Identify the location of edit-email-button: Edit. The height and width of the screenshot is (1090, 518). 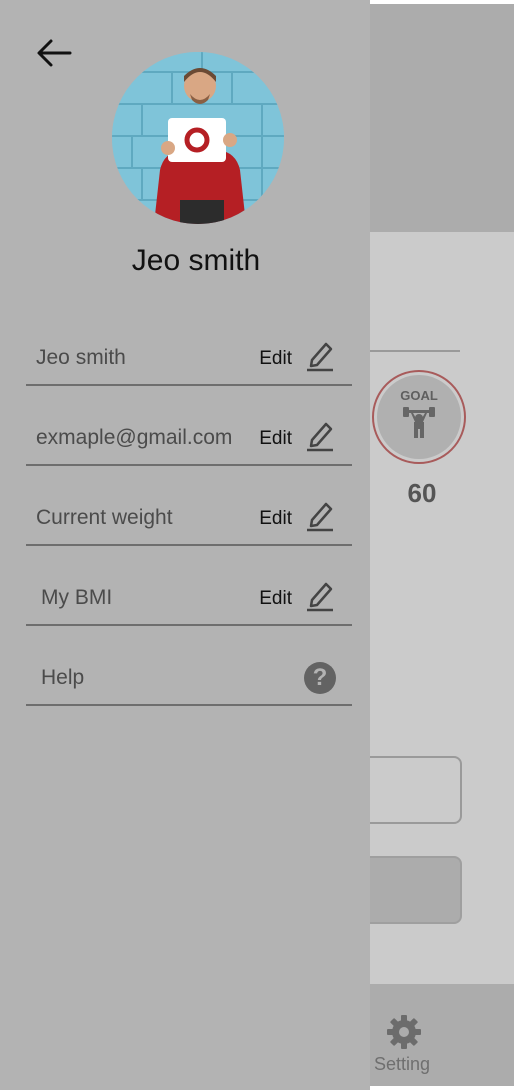
(275, 439).